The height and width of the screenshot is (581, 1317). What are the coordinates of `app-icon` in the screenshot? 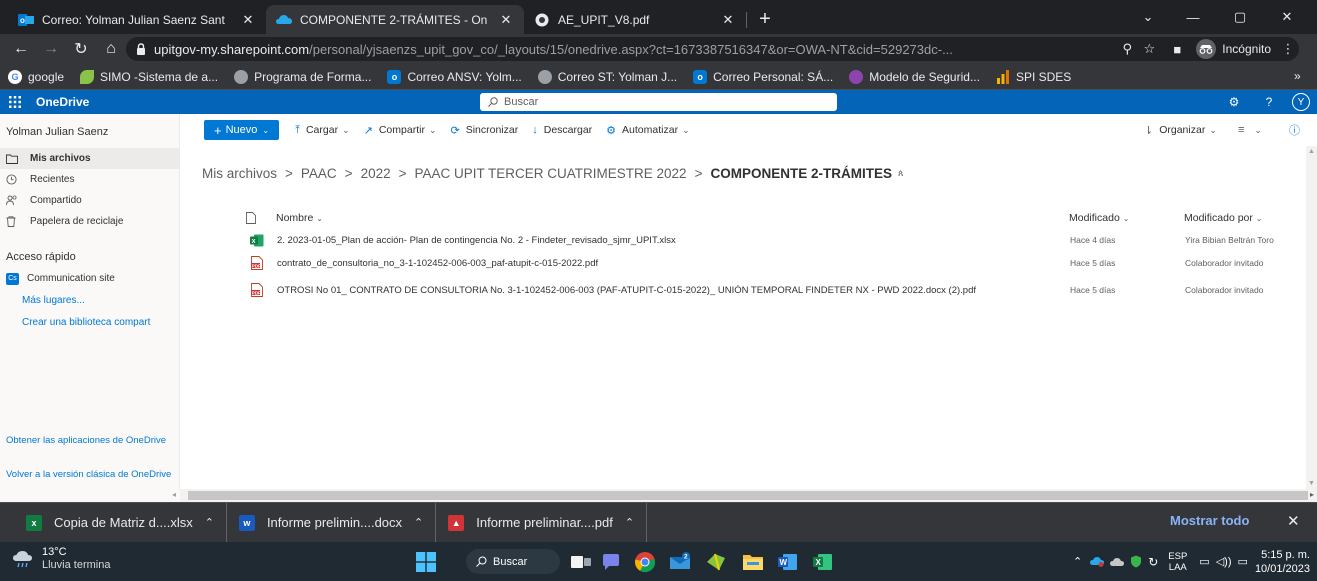 It's located at (716, 562).